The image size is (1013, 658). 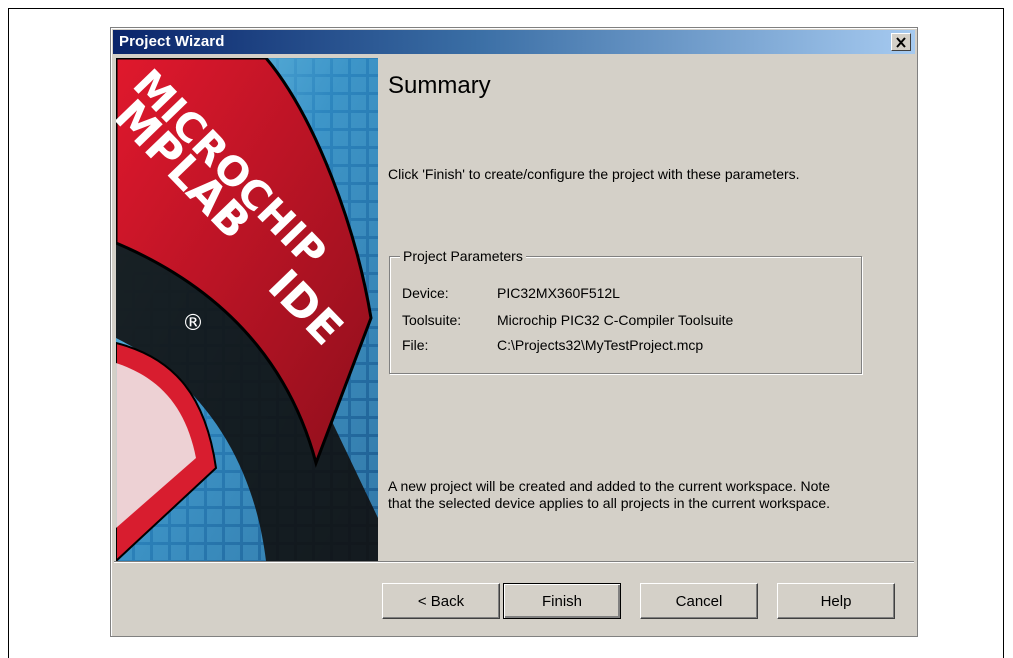 I want to click on registered-mark: ®, so click(x=193, y=323).